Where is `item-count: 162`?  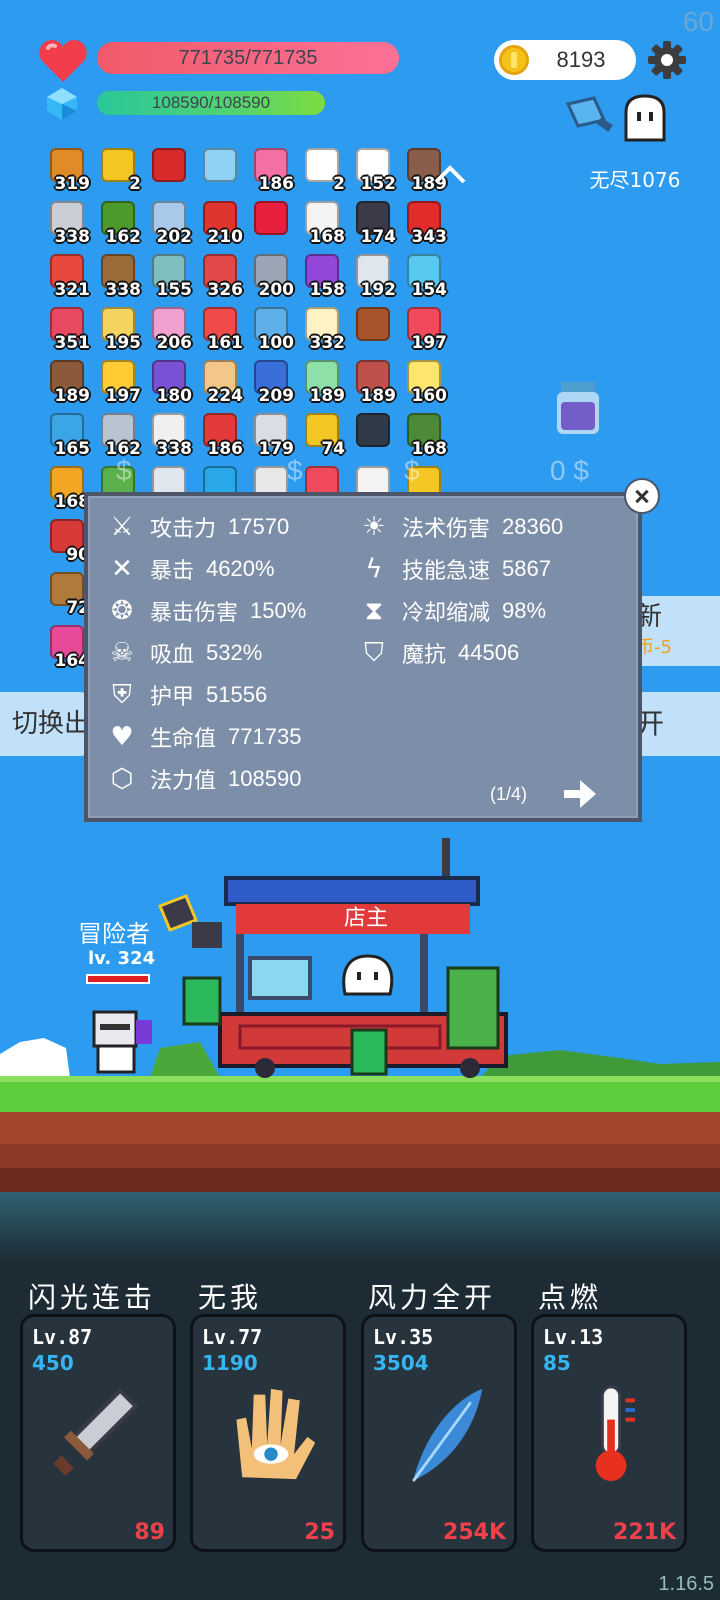 item-count: 162 is located at coordinates (123, 237).